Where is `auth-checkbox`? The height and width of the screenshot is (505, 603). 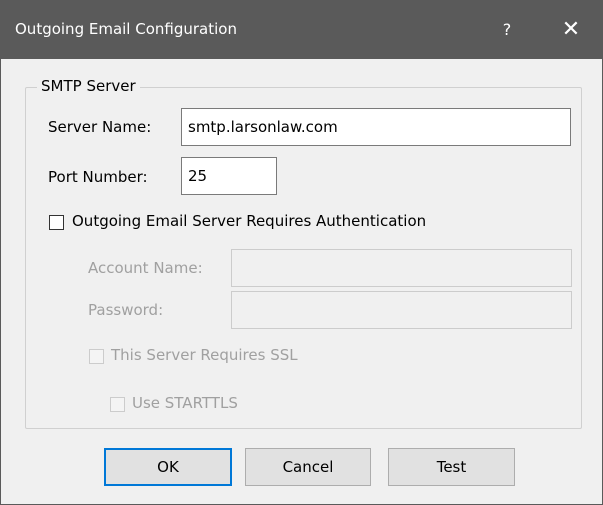 auth-checkbox is located at coordinates (56, 222).